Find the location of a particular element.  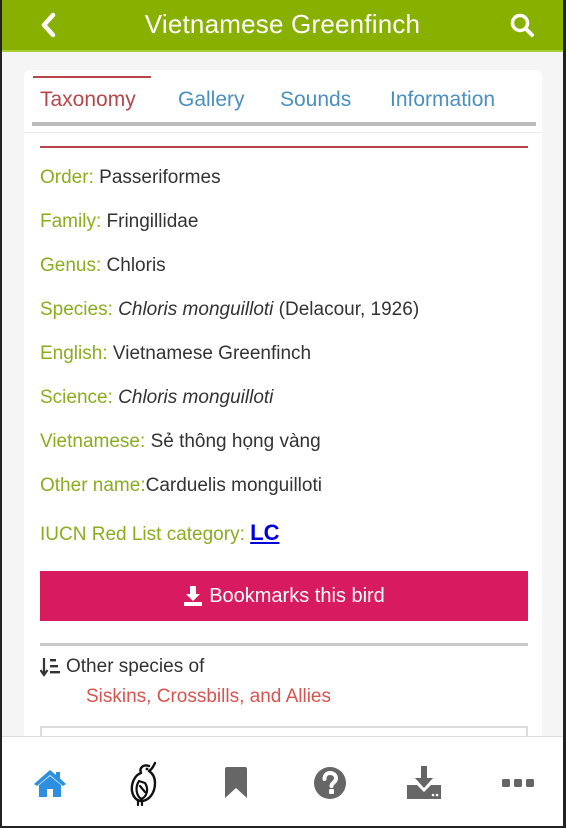

order-row: Order: Passeriformes is located at coordinates (130, 178).